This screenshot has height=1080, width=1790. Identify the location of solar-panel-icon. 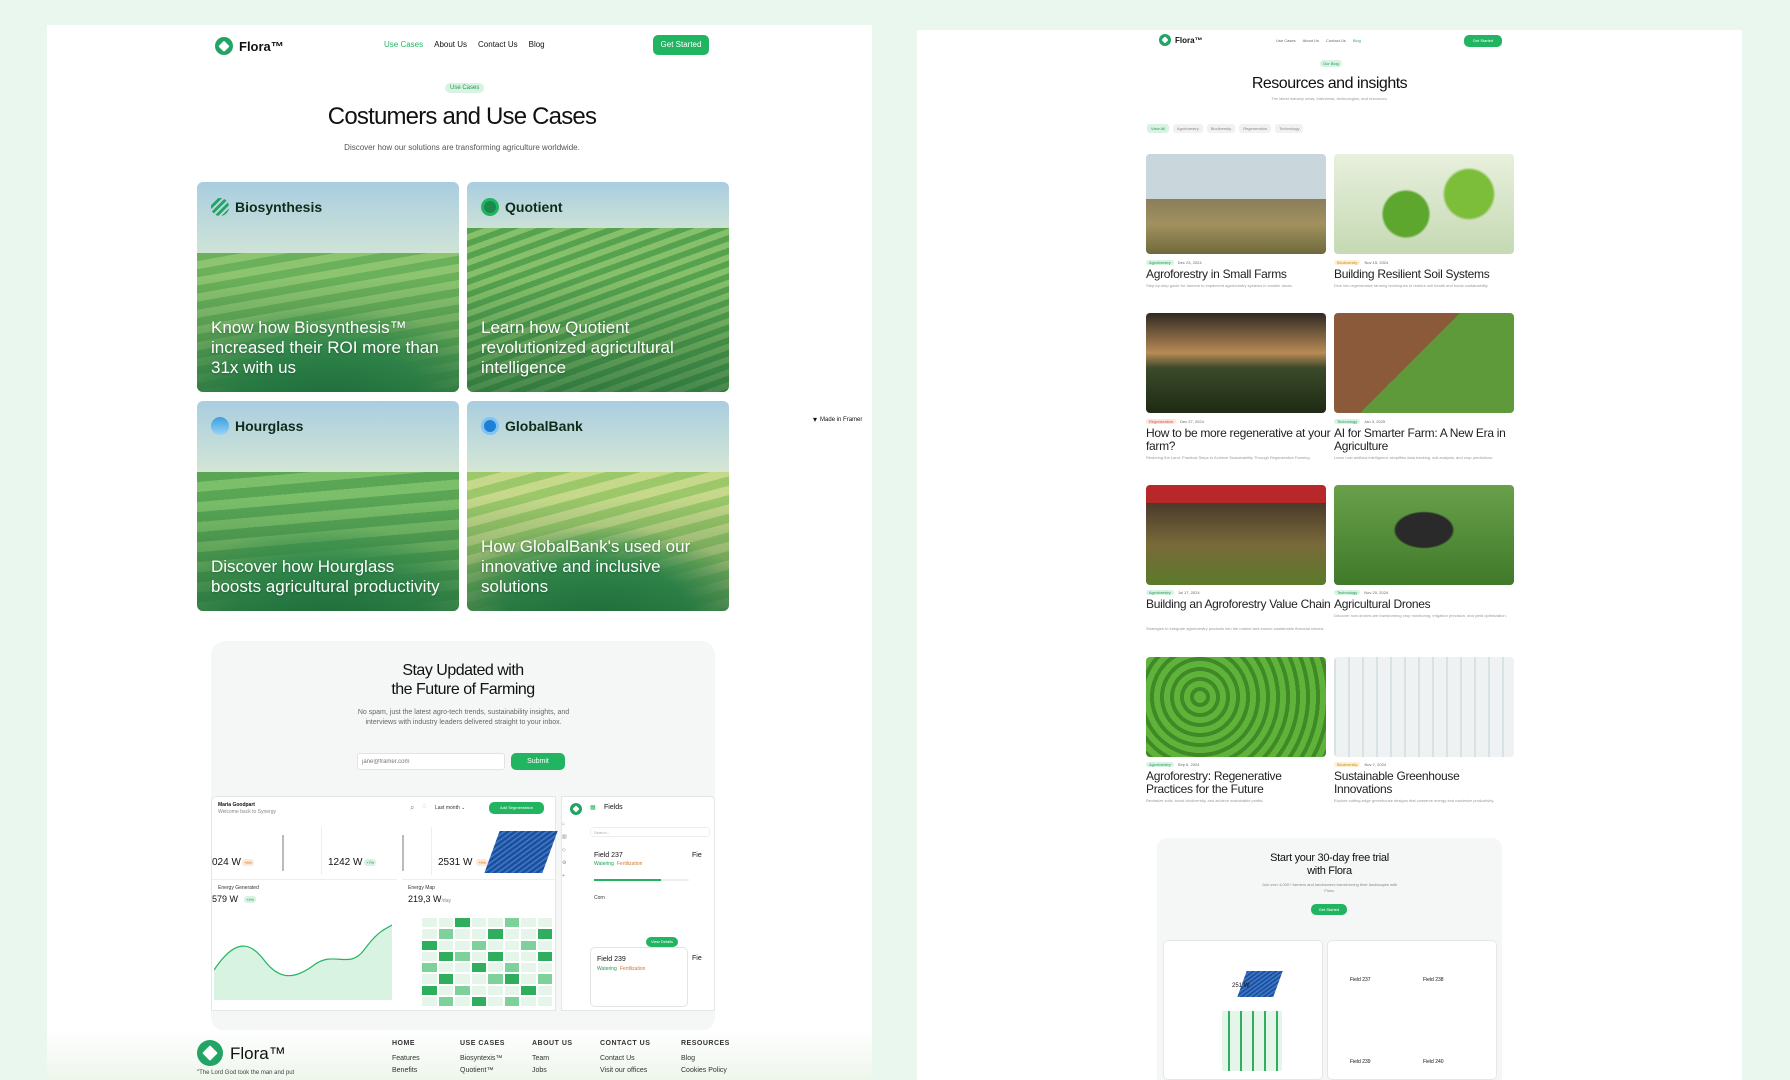
(521, 852).